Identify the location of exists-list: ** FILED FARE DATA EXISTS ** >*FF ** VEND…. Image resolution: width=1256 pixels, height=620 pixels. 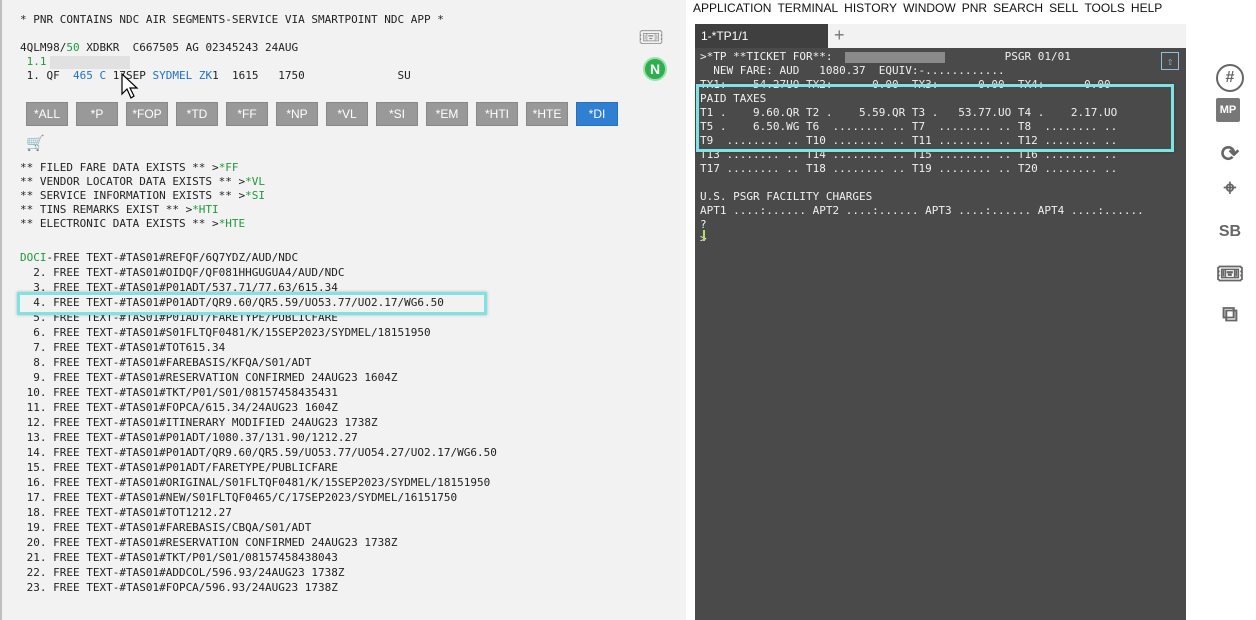
(142, 196).